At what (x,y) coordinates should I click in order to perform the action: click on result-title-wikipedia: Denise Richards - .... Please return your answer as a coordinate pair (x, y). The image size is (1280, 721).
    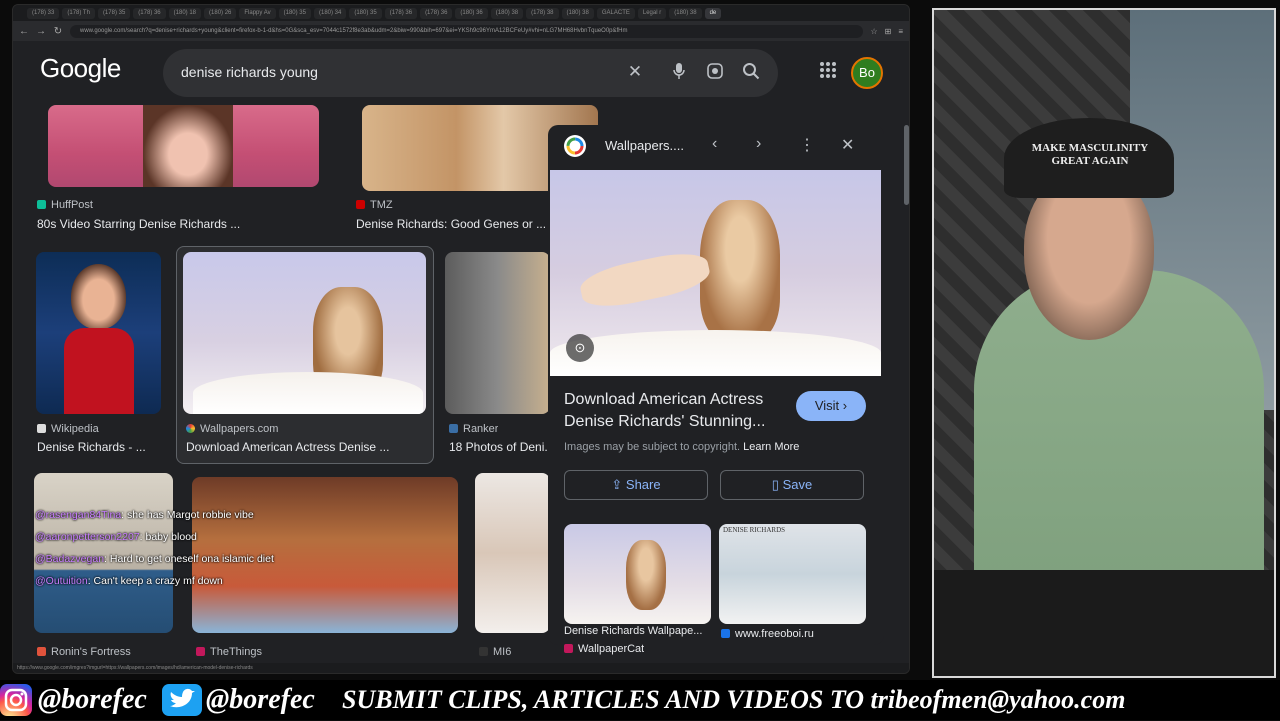
    Looking at the image, I should click on (102, 447).